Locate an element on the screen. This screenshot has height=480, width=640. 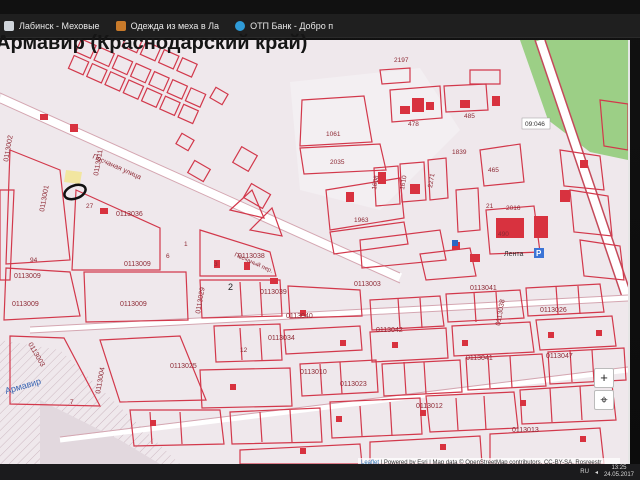
block-number: 0113036 is located at coordinates (129, 214).